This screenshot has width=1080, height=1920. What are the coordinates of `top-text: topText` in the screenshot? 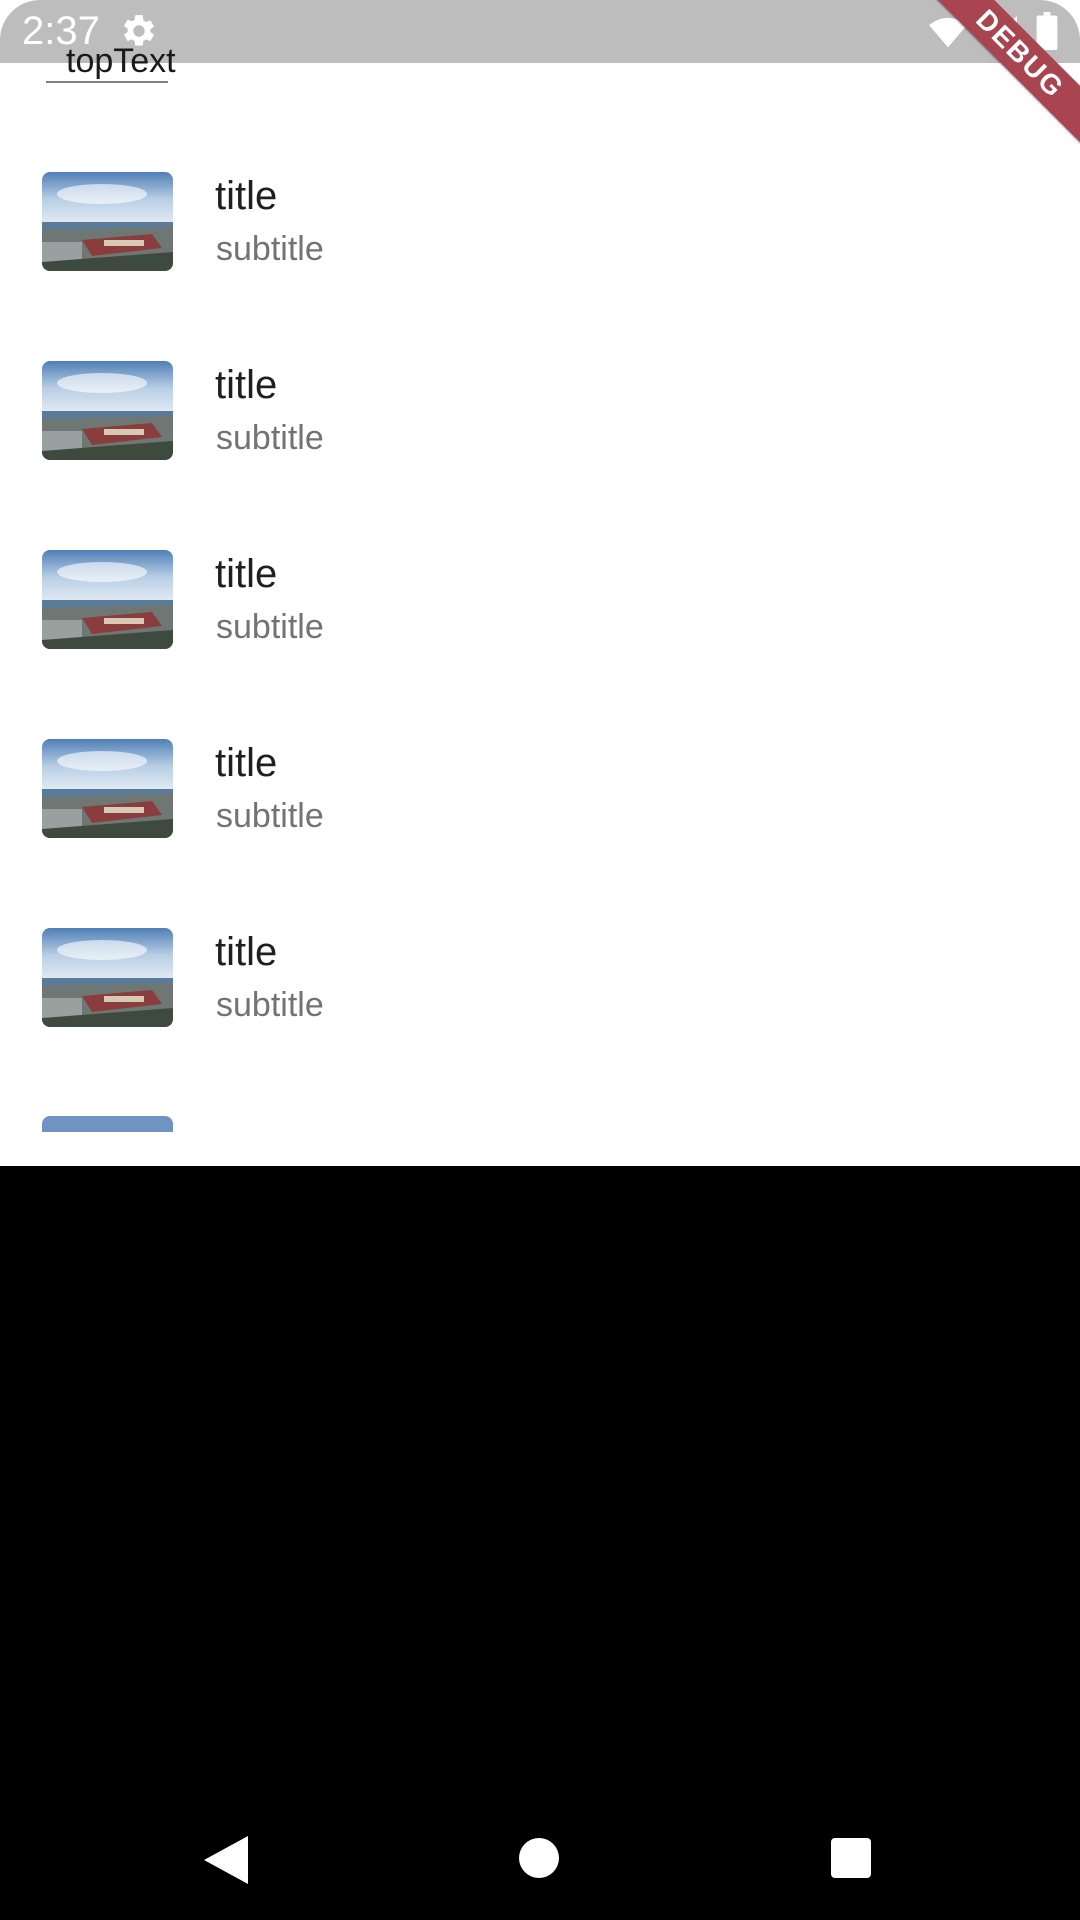 It's located at (121, 61).